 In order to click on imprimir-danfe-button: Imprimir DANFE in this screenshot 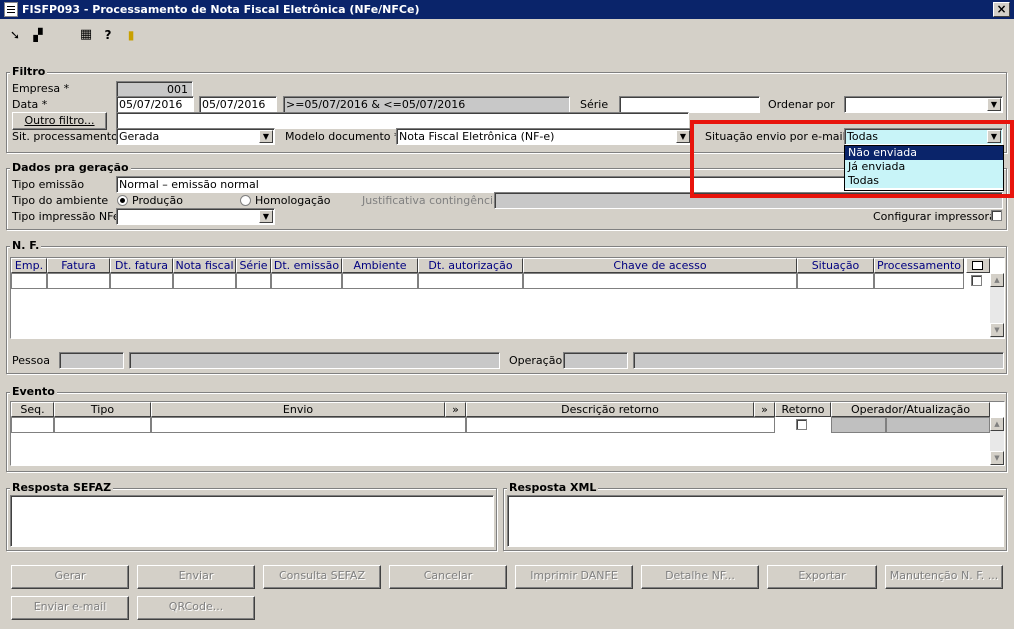, I will do `click(574, 577)`.